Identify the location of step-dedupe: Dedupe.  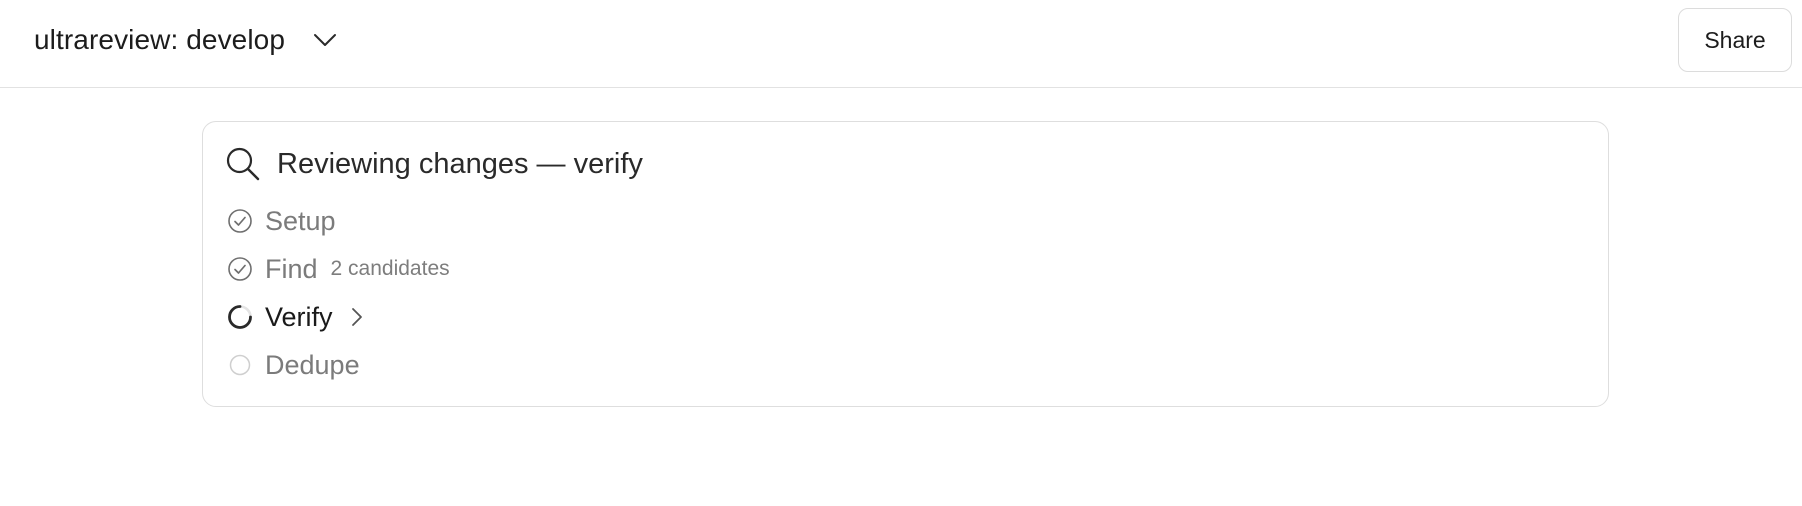
(338, 365).